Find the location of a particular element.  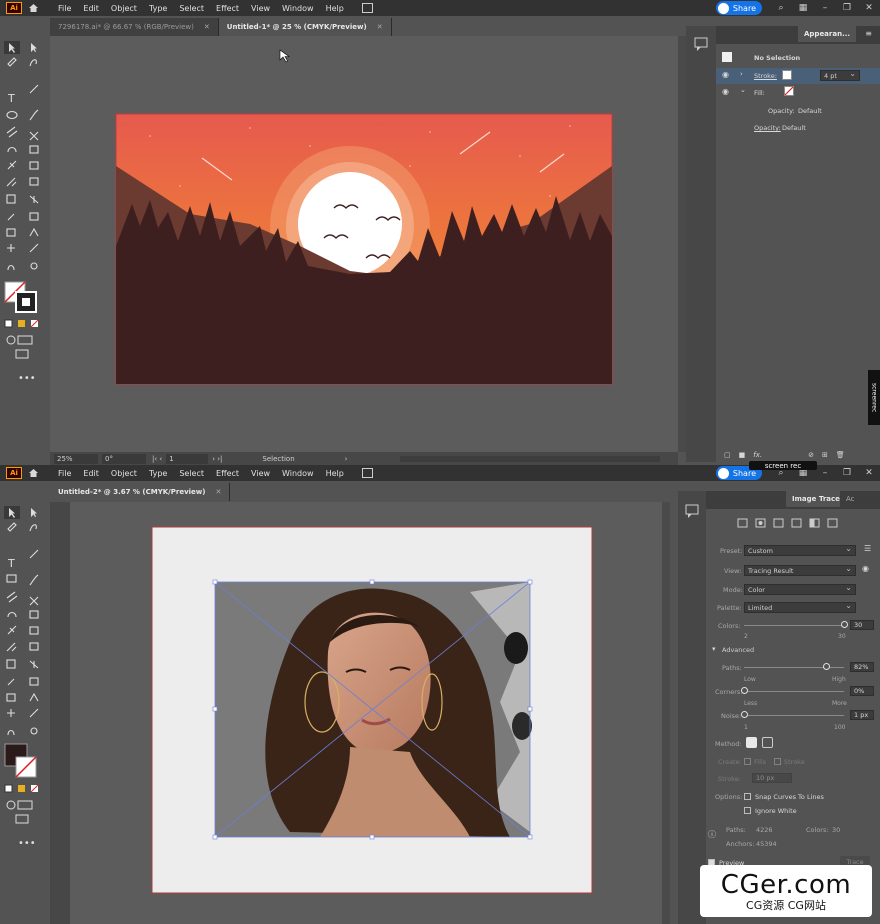

paths-slider-knob is located at coordinates (826, 666).